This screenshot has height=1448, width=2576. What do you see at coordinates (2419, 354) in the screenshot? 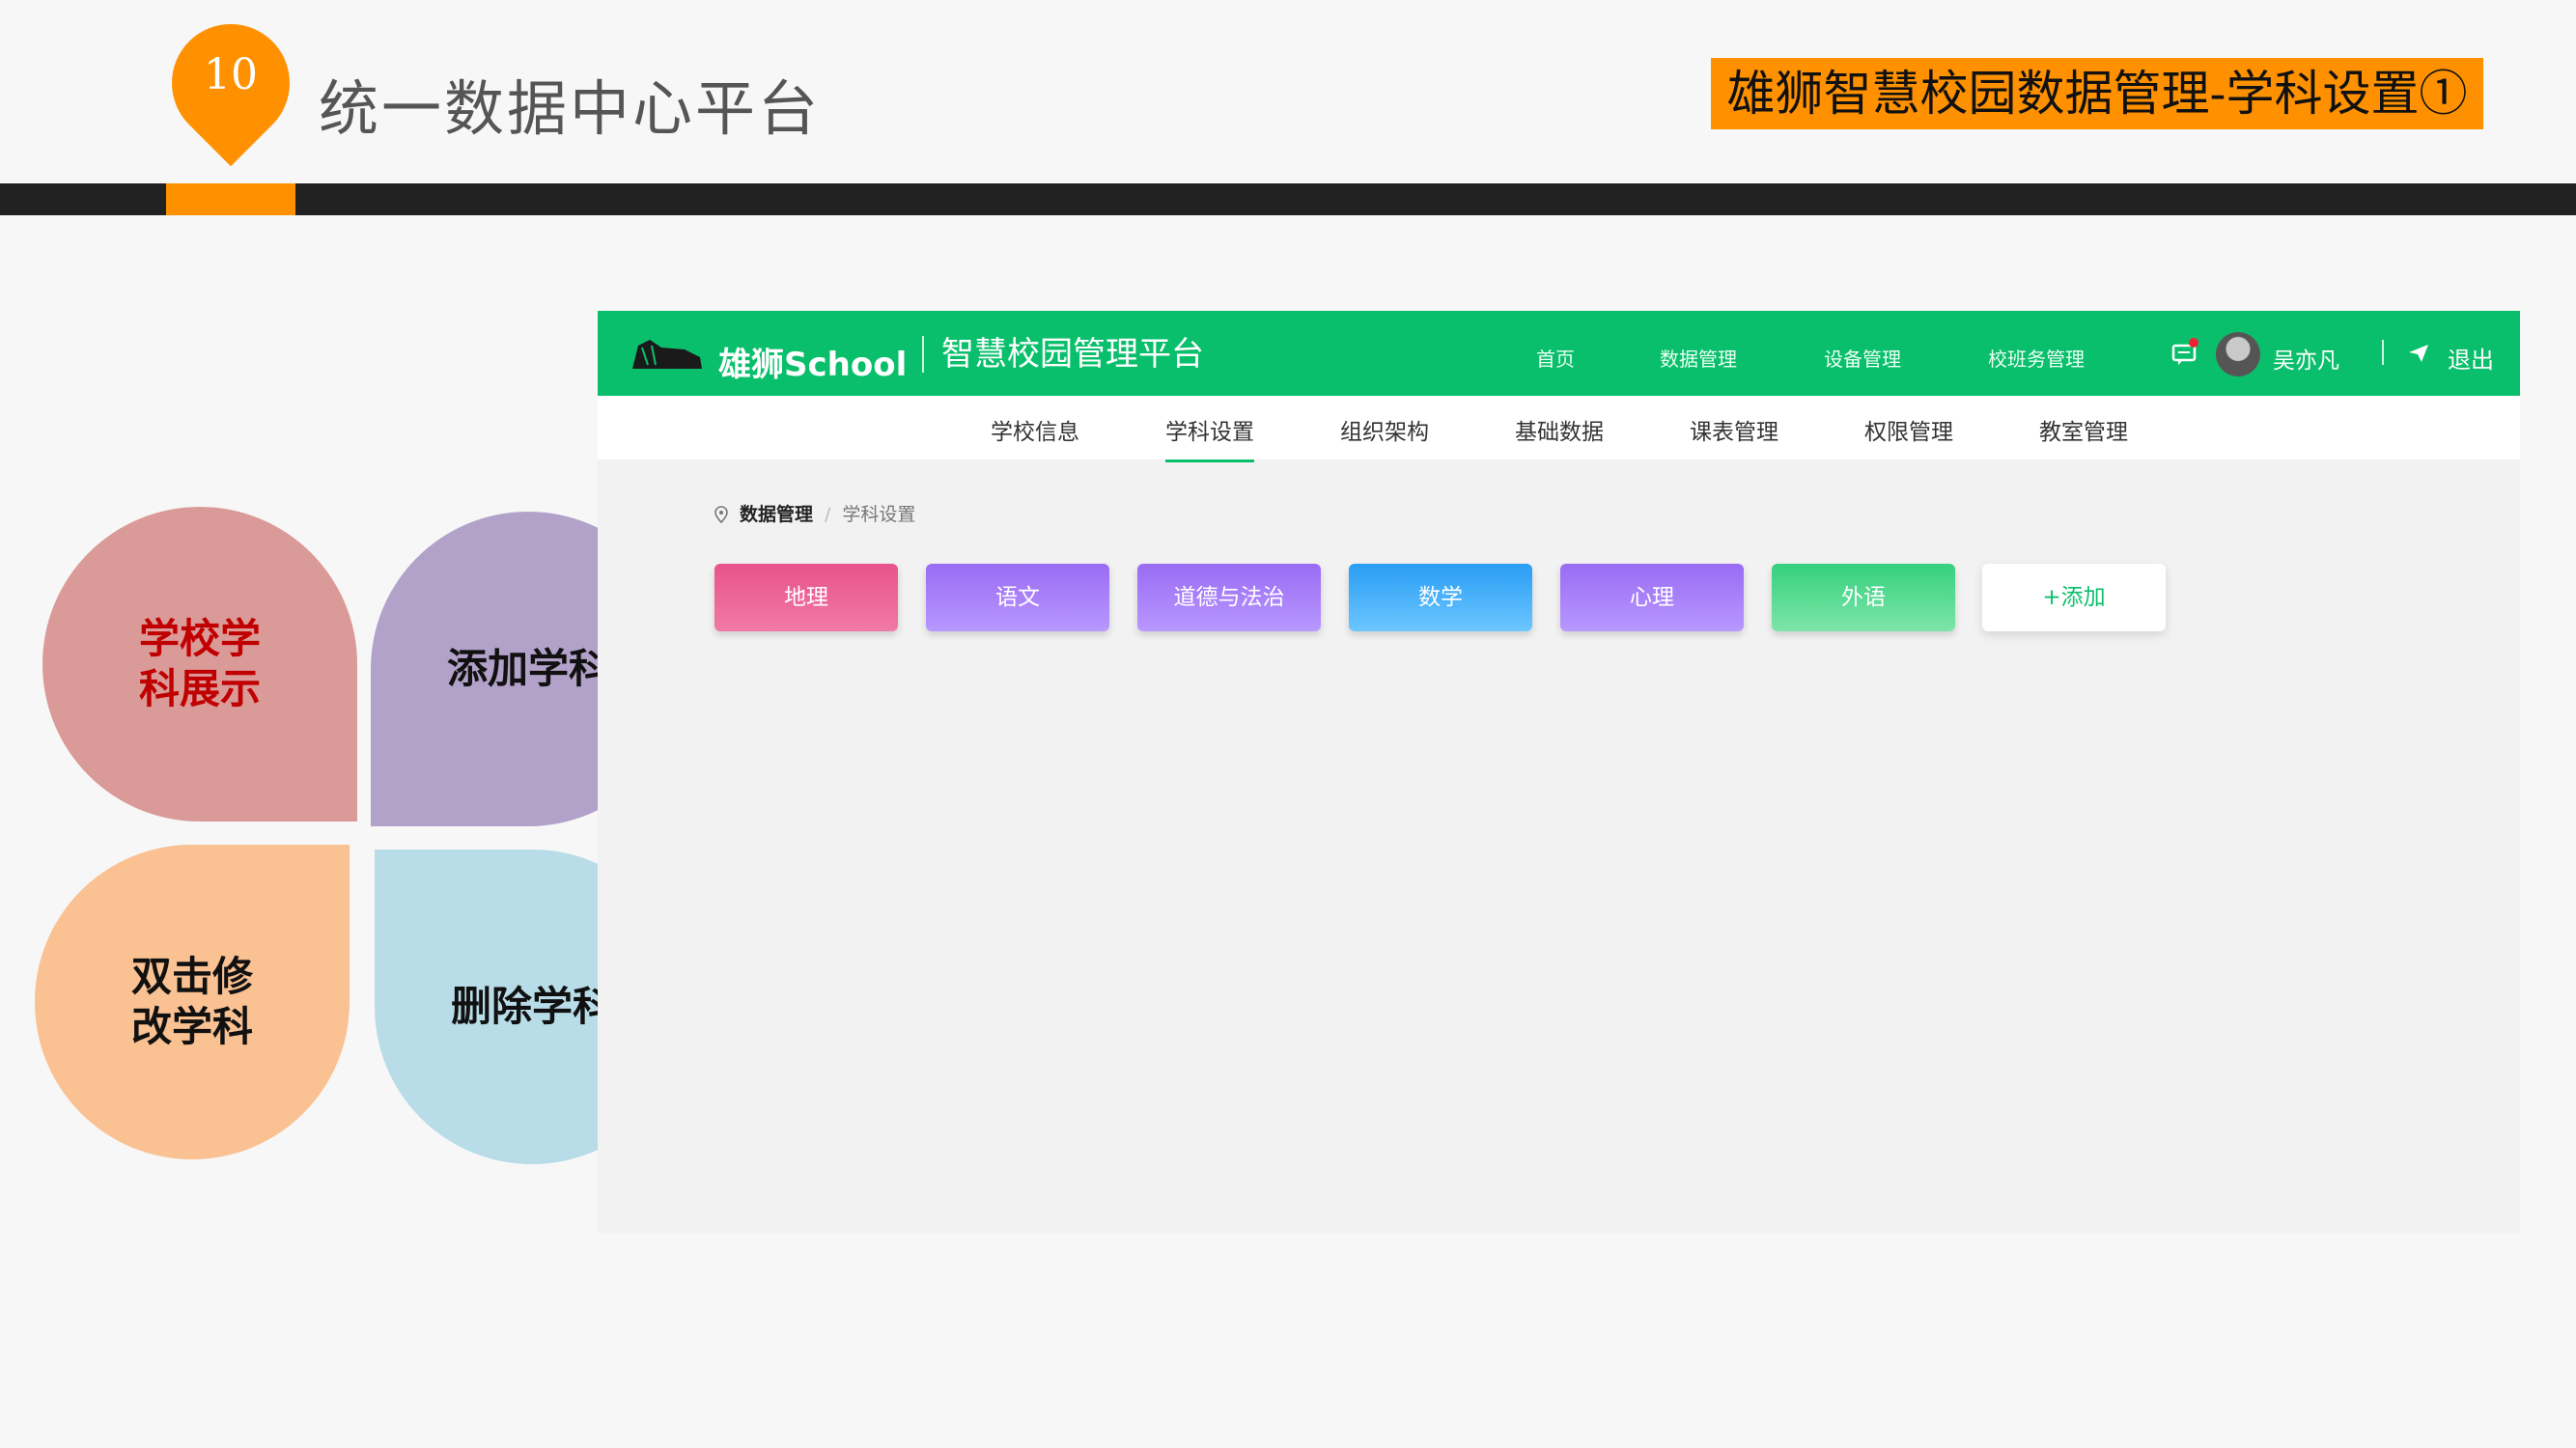
I see `send-icon` at bounding box center [2419, 354].